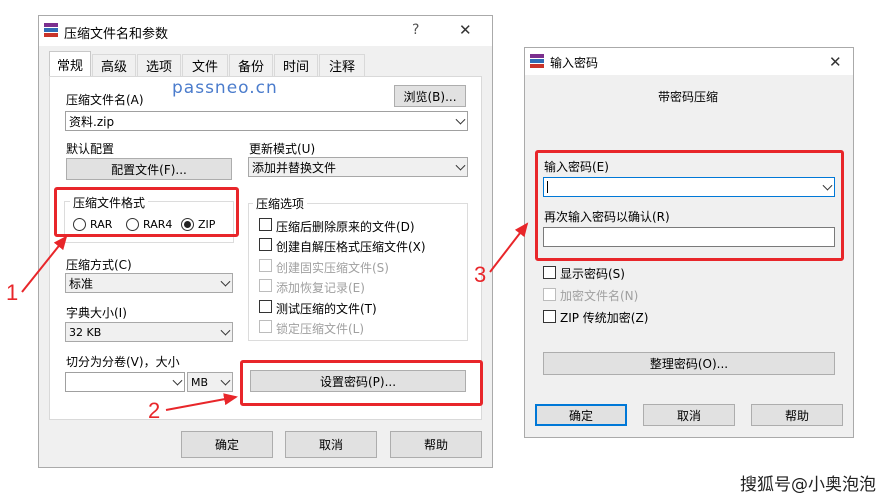  I want to click on annotation-number-3: 3, so click(480, 274).